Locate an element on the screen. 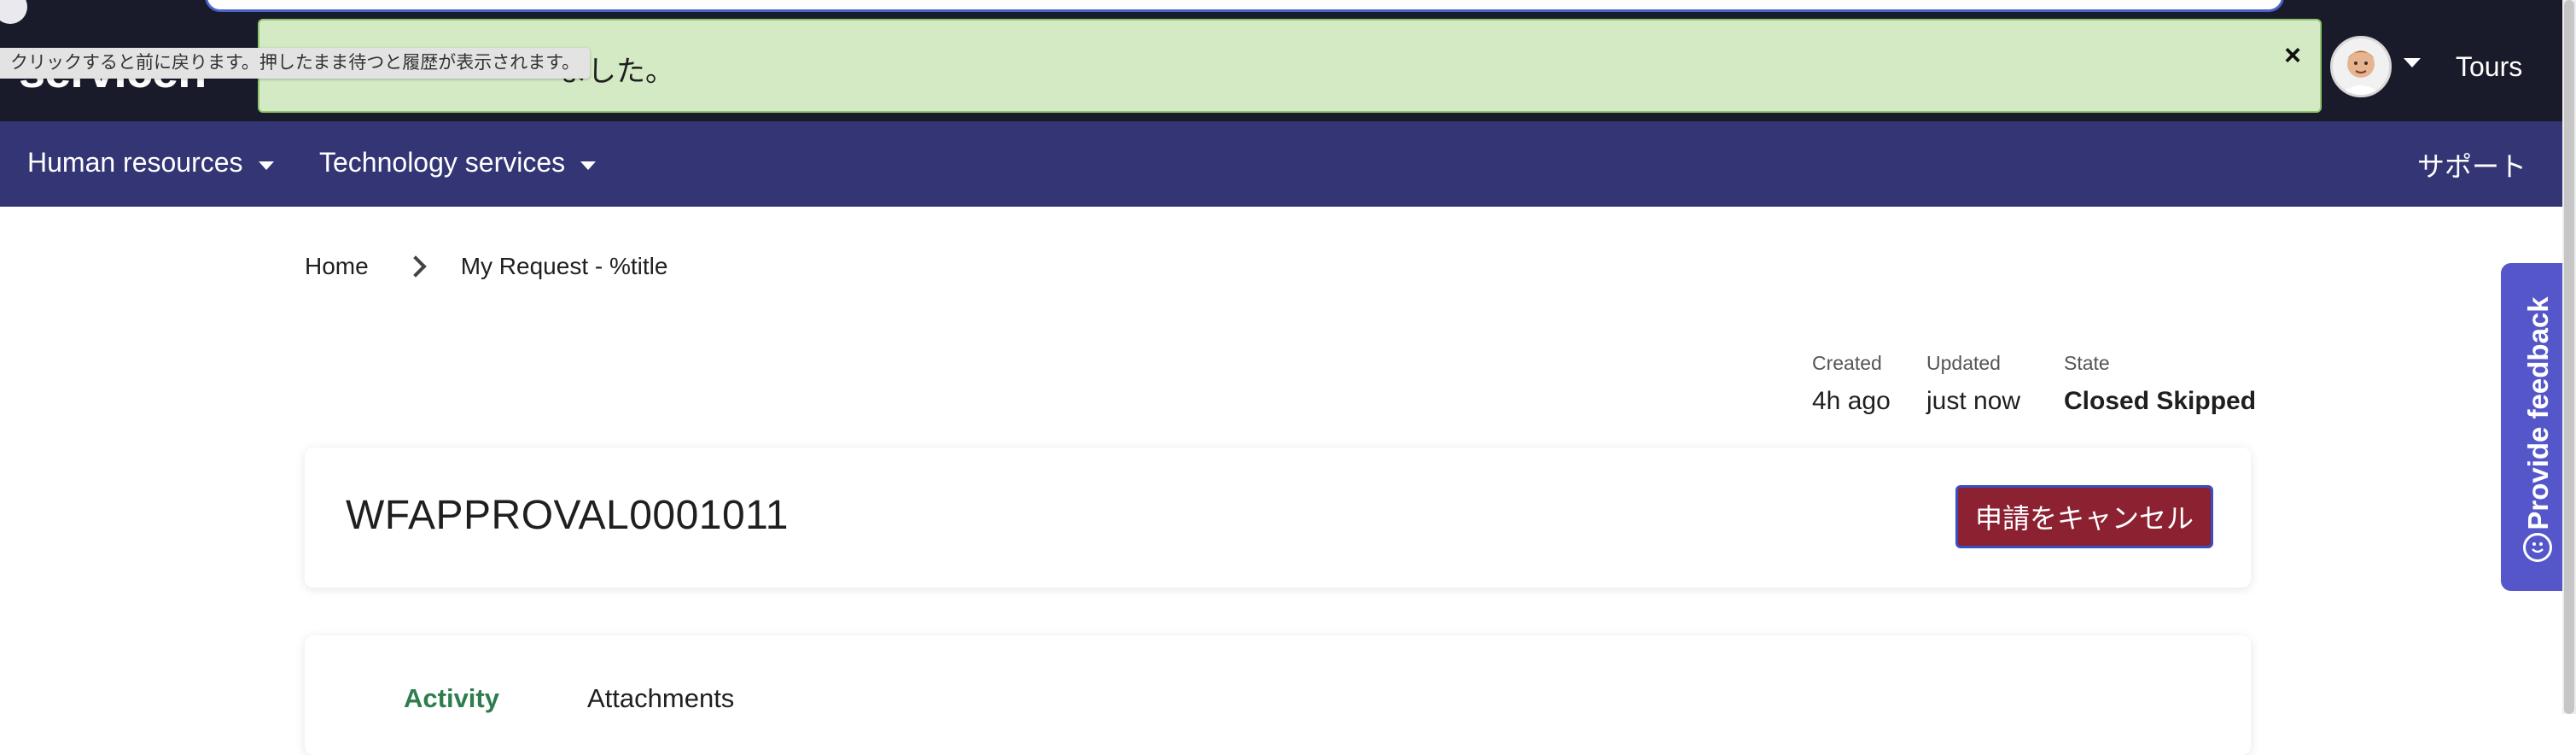 The height and width of the screenshot is (755, 2576). breadcrumb: Home My Request - %title is located at coordinates (486, 266).